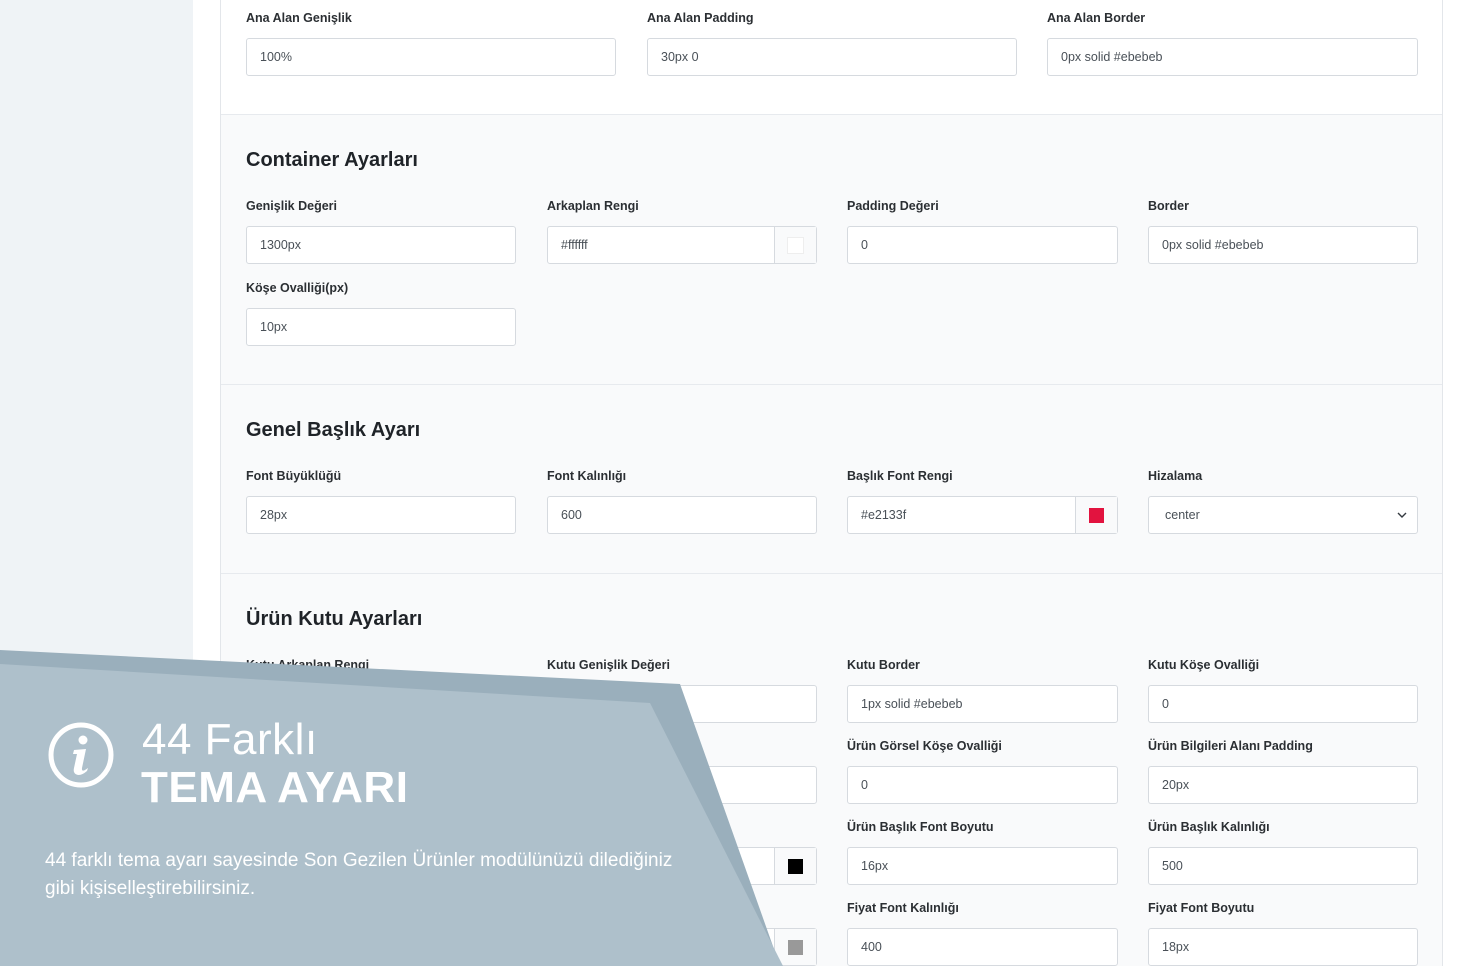 This screenshot has width=1464, height=966. What do you see at coordinates (1168, 206) in the screenshot?
I see `field-label: Border` at bounding box center [1168, 206].